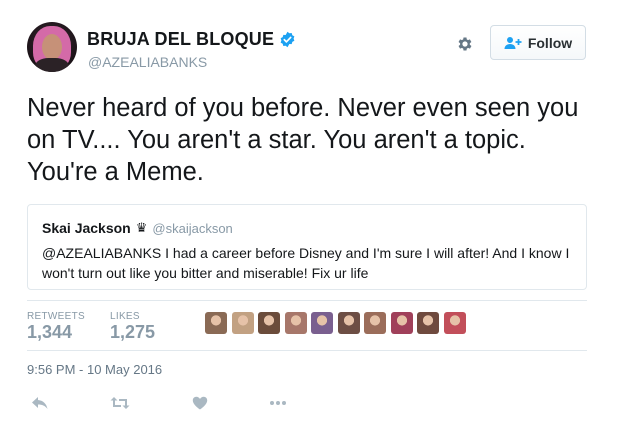 The image size is (620, 435). Describe the element at coordinates (307, 300) in the screenshot. I see `stats-divider-top` at that location.